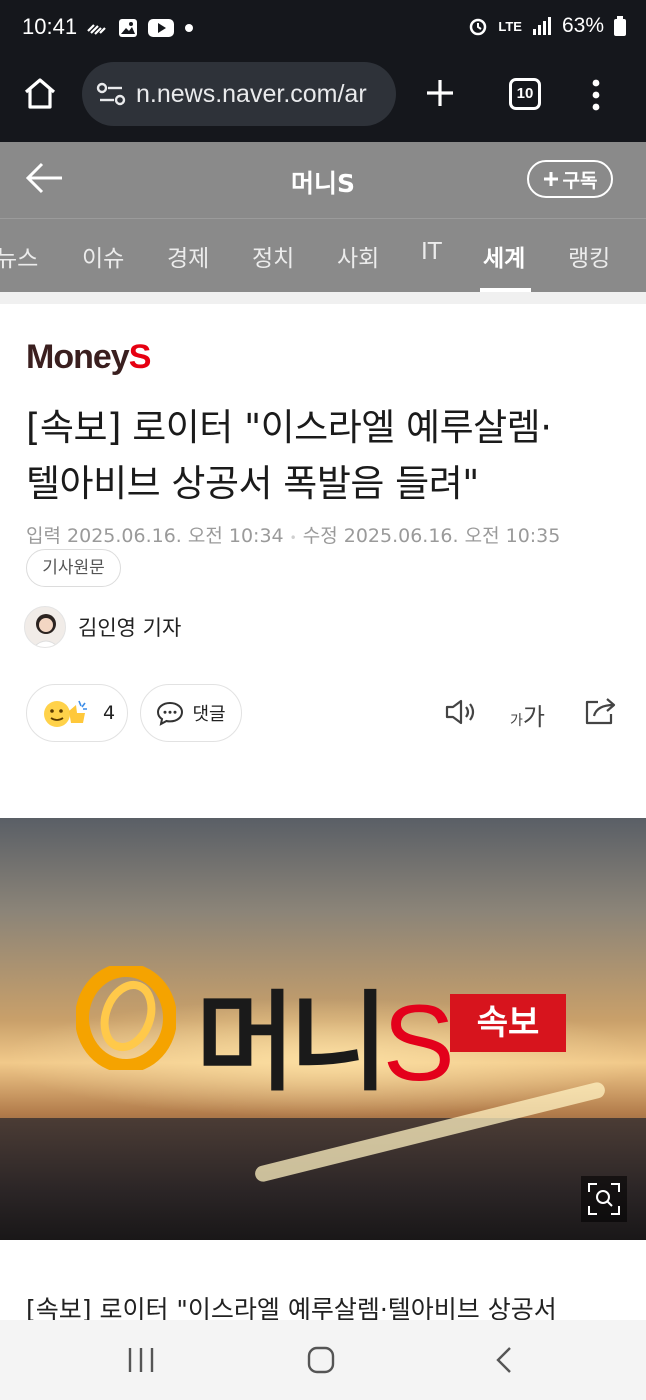 Image resolution: width=646 pixels, height=1400 pixels. What do you see at coordinates (109, 713) in the screenshot?
I see `reaction-count: 4` at bounding box center [109, 713].